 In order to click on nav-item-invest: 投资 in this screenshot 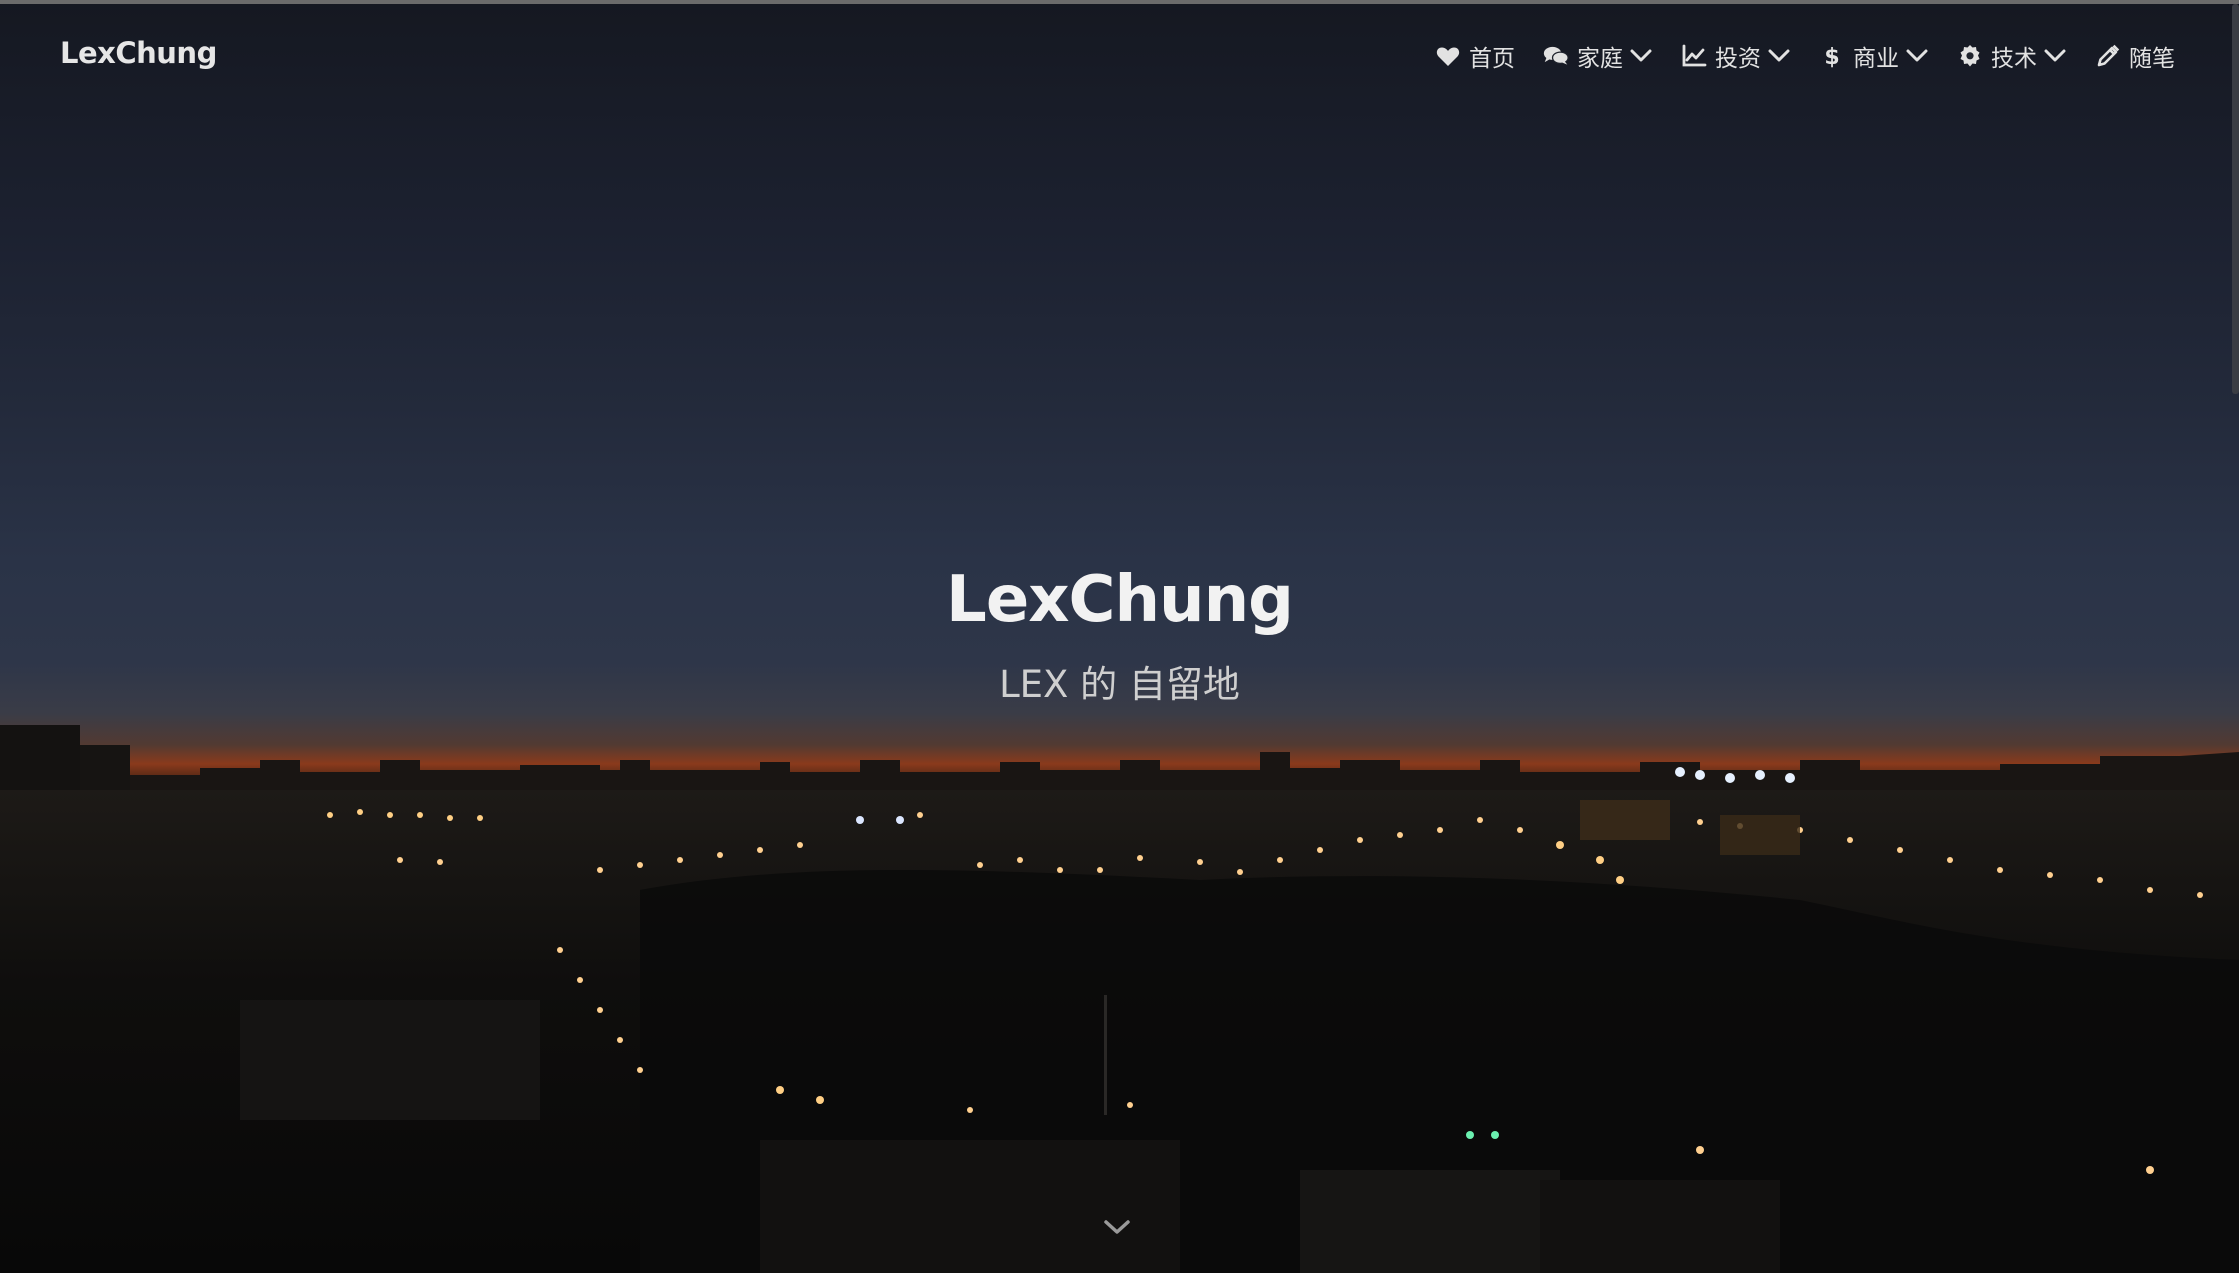, I will do `click(1736, 56)`.